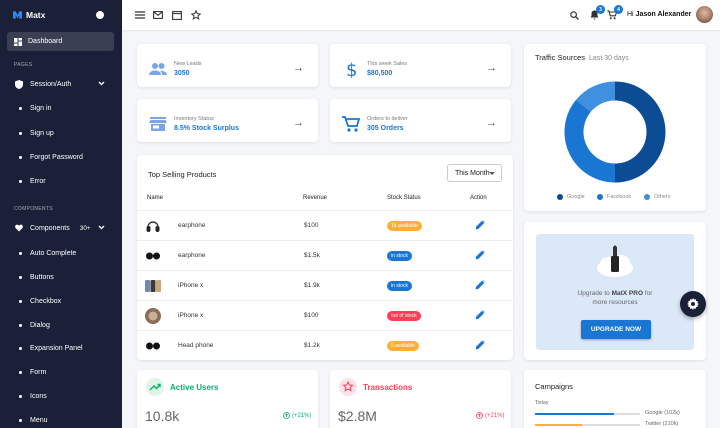 This screenshot has width=720, height=428. I want to click on card-title: Traffic Sources Last 30 days, so click(582, 57).